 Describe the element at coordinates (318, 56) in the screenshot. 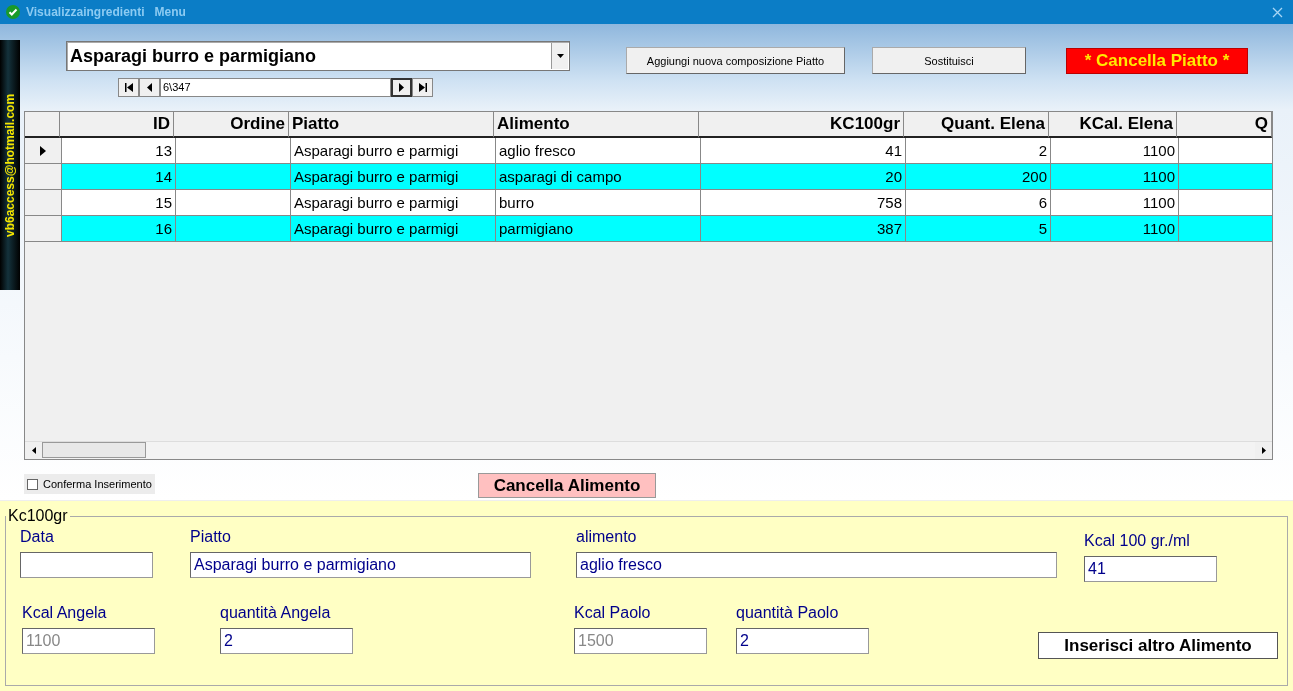

I see `dish-dropdown: Asparagi burro e parmigiano` at that location.